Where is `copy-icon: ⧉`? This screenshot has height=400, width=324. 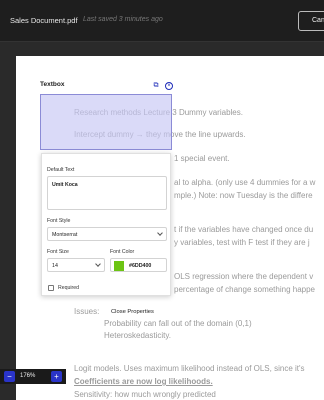 copy-icon: ⧉ is located at coordinates (156, 86).